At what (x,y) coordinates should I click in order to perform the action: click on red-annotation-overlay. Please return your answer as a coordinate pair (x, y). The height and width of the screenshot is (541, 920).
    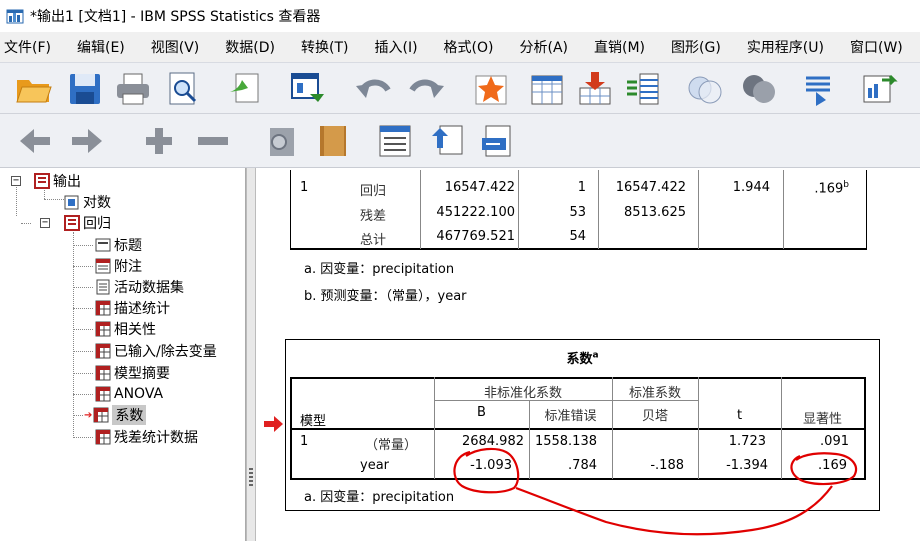
    Looking at the image, I should click on (655, 491).